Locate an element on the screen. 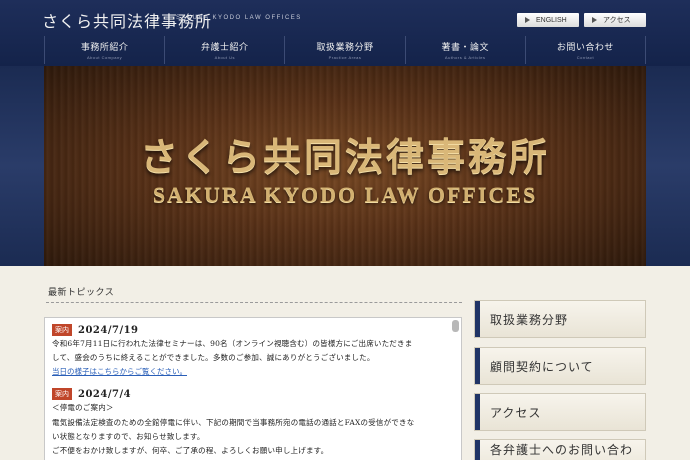 The image size is (690, 460). news-date: 2024/7/19 is located at coordinates (108, 330).